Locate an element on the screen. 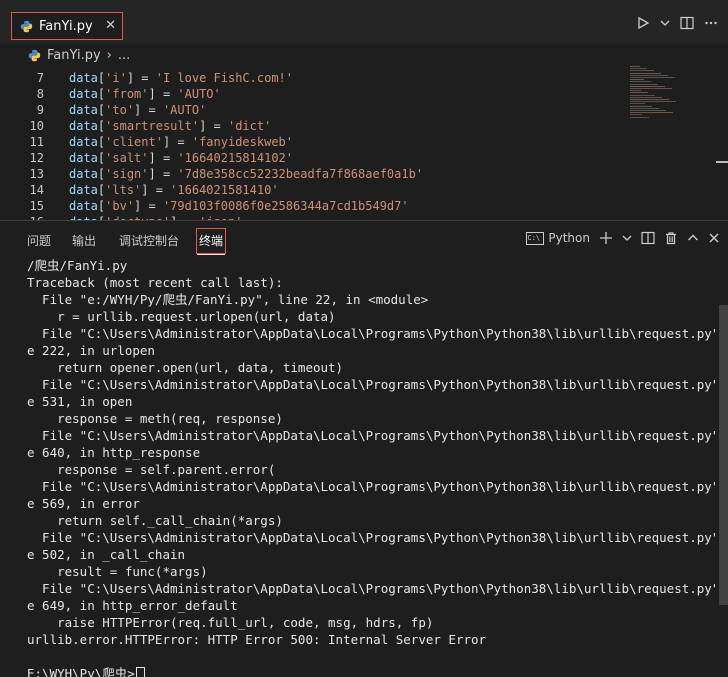  code-key: 'i' is located at coordinates (116, 78).